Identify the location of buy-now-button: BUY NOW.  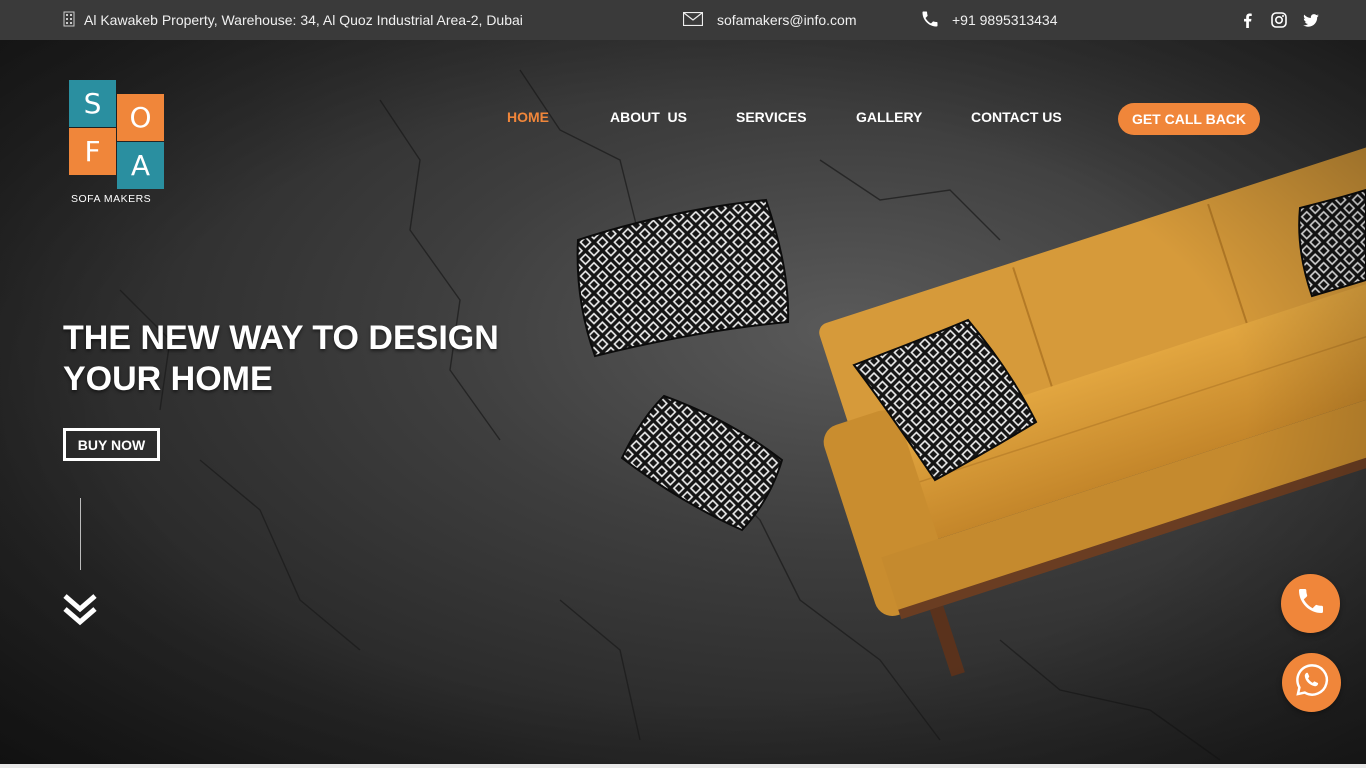
(111, 444).